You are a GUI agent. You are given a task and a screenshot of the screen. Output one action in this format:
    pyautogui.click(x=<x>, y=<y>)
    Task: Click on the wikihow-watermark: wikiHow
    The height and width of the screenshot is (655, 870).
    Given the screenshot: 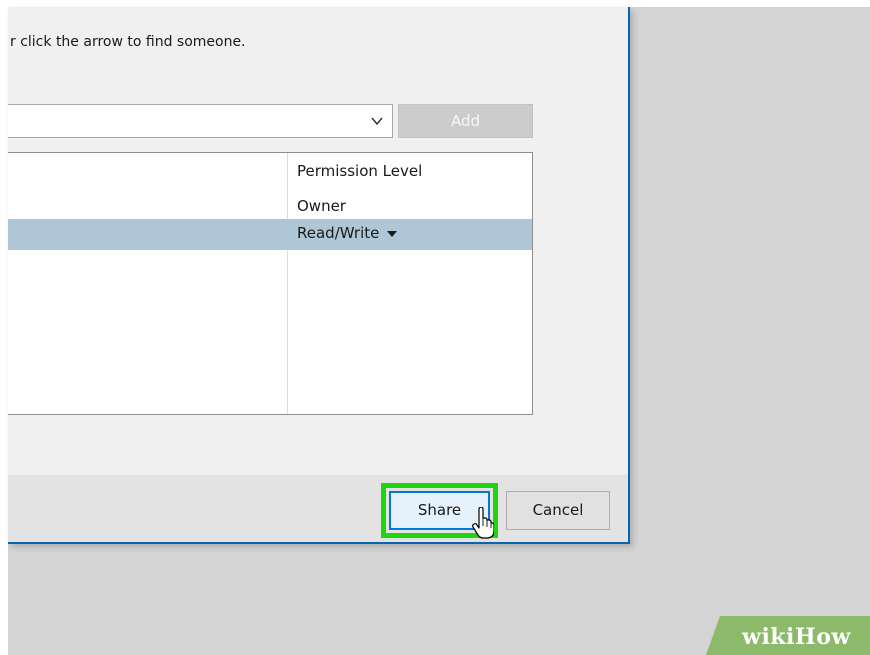 What is the action you would take?
    pyautogui.click(x=796, y=637)
    